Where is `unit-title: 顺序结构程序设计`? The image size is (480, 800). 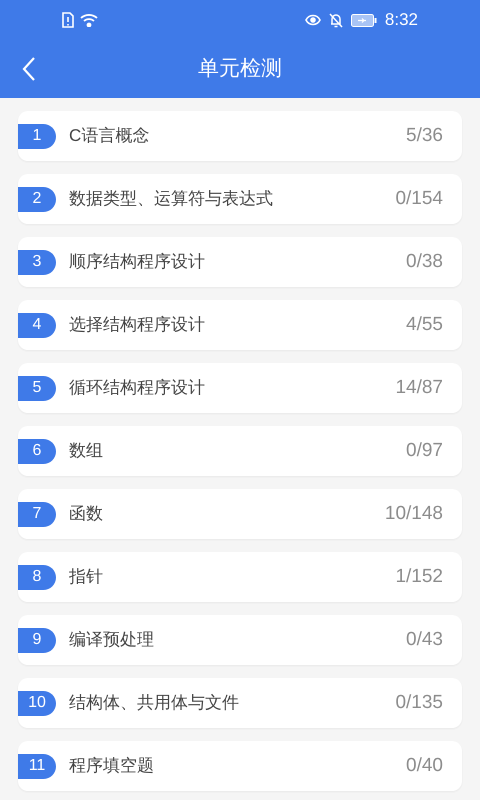 unit-title: 顺序结构程序设计 is located at coordinates (137, 262).